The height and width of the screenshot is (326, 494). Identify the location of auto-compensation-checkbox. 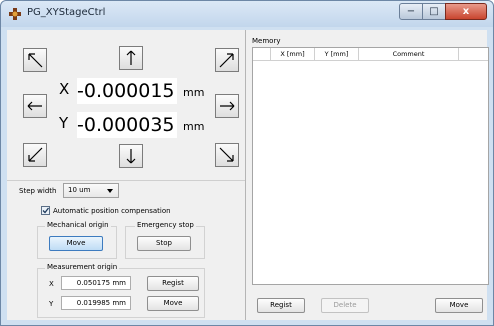
(45, 210).